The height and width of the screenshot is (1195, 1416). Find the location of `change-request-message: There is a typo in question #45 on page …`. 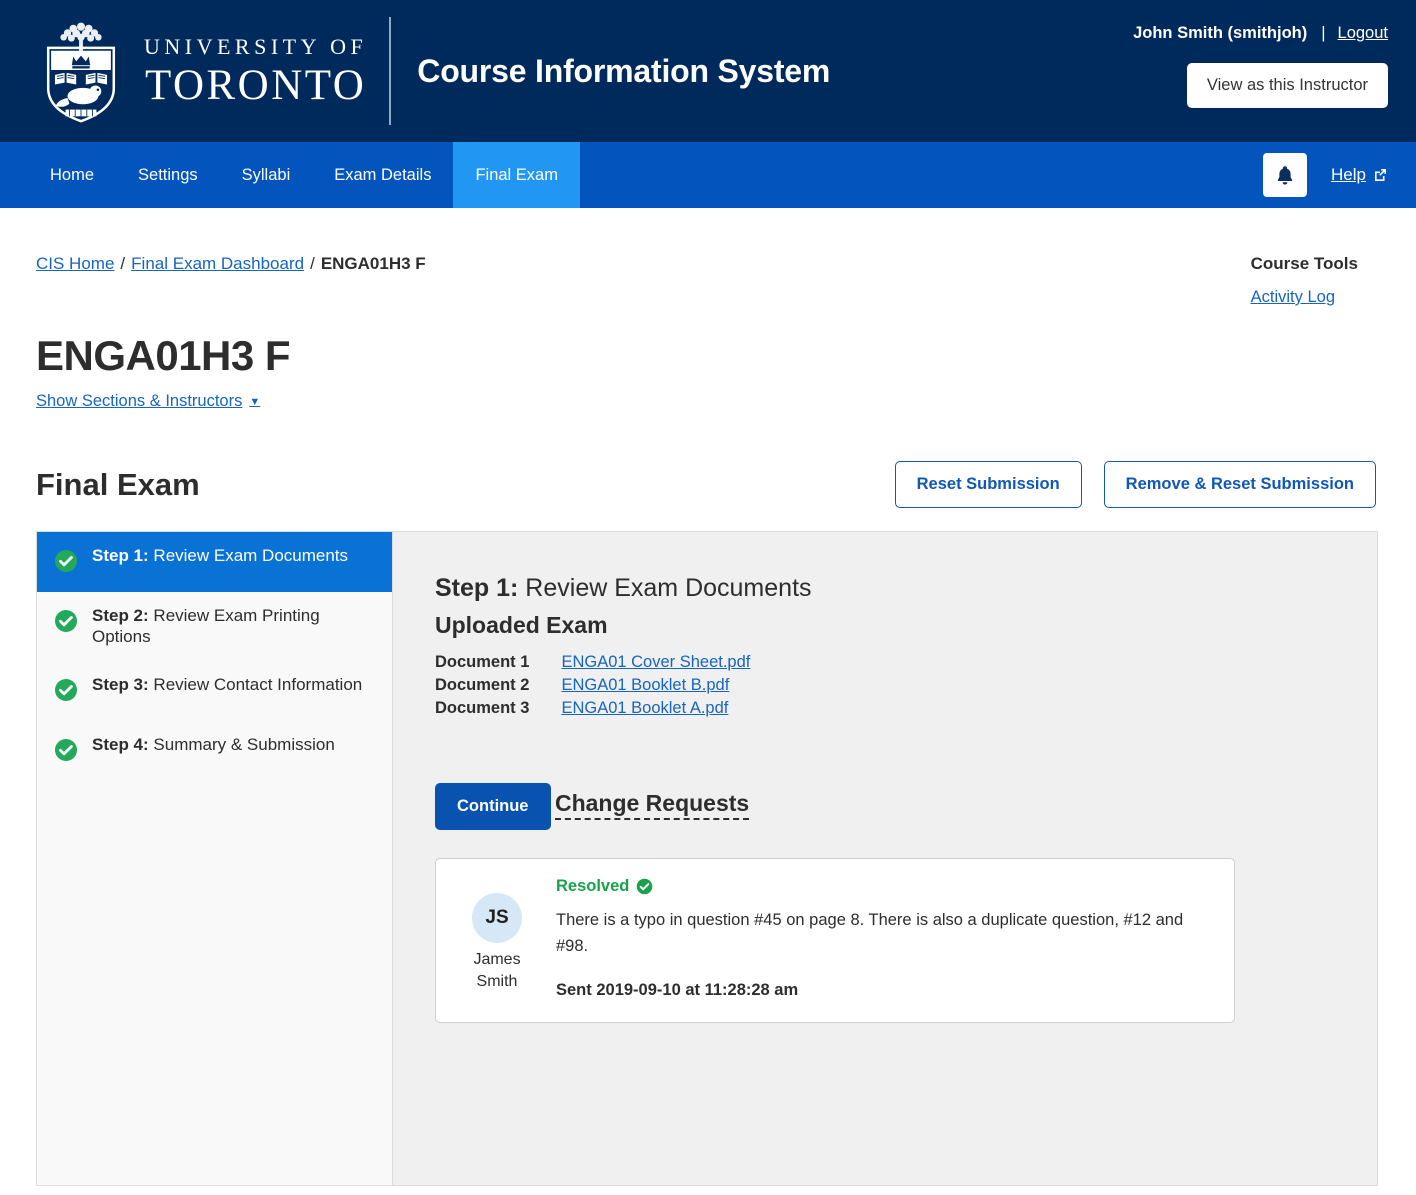

change-request-message: There is a typo in question #45 on page … is located at coordinates (870, 933).